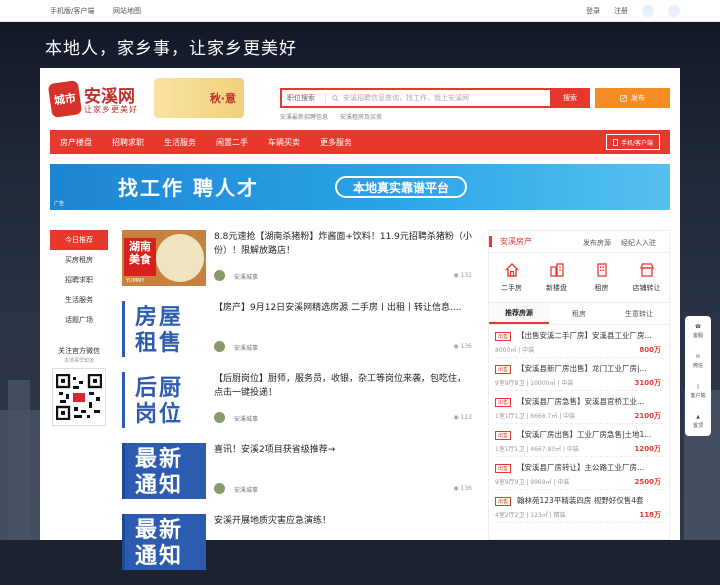 The image size is (720, 585). I want to click on feed-card: 最新通知 喜讯！安溪2项目获省级推荐→ 安溪城事 ◉ 136, so click(297, 478).